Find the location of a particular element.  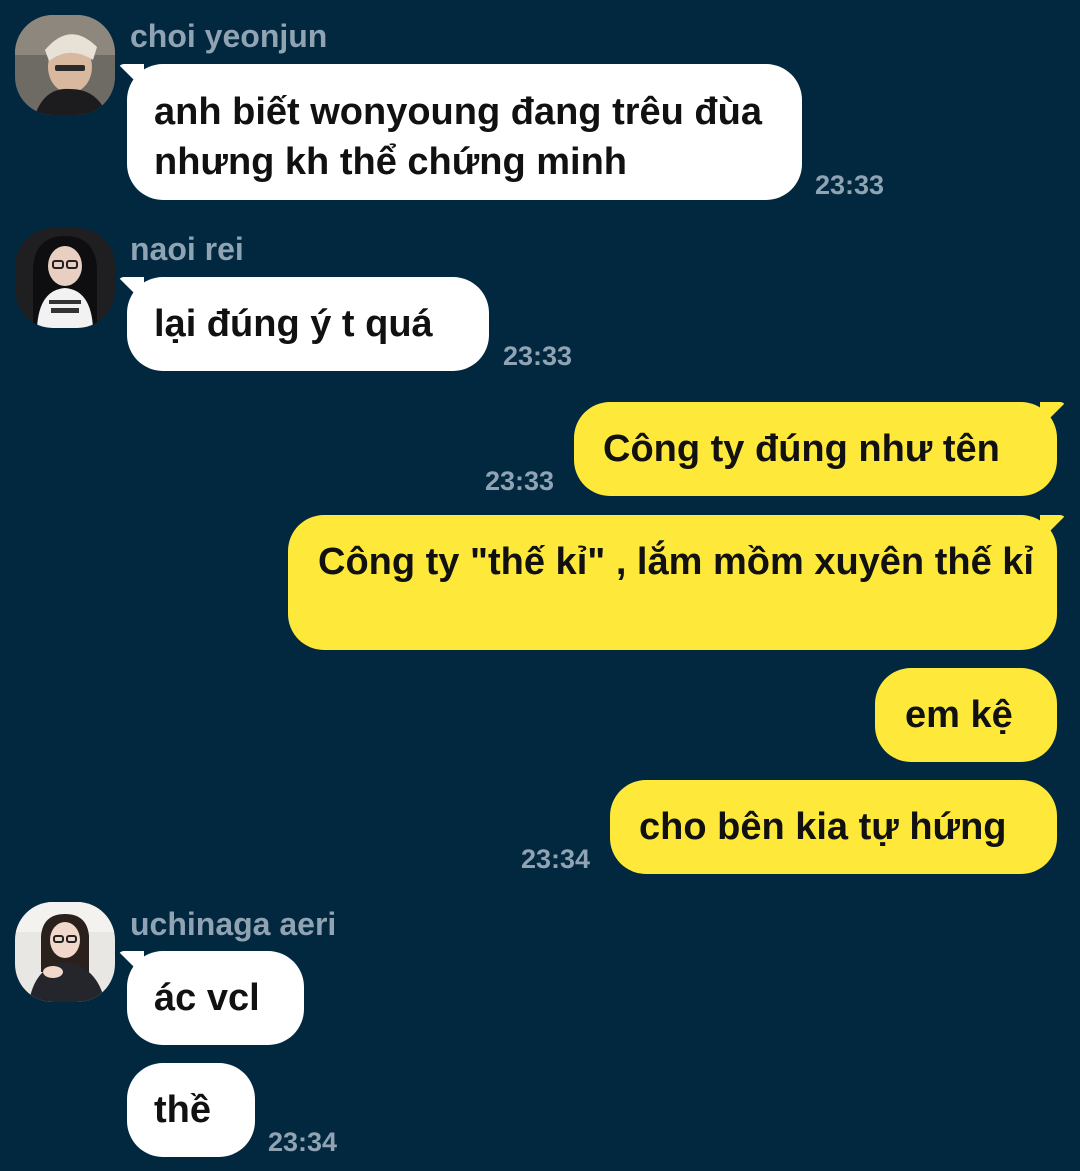

message-text: Công ty đúng như tên is located at coordinates (801, 449).